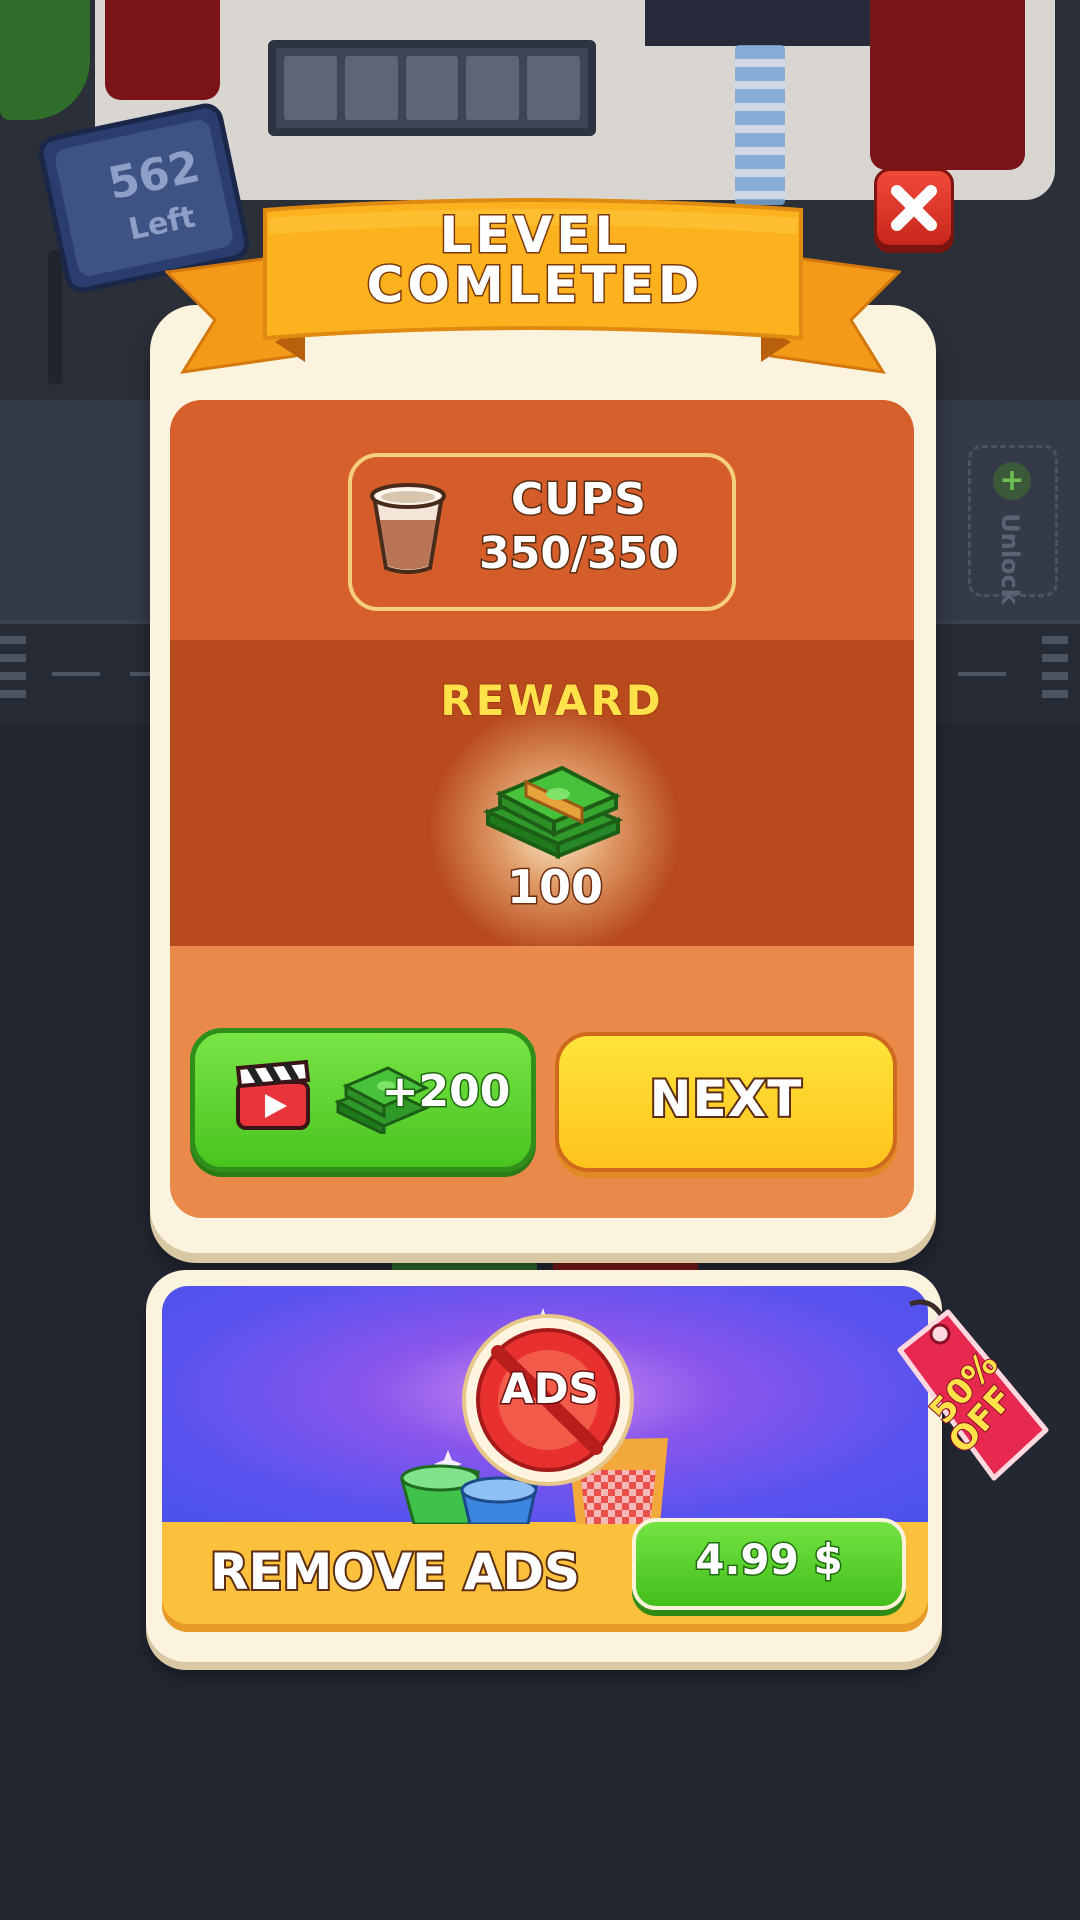 This screenshot has height=1920, width=1080. I want to click on plus-icon: +, so click(1012, 481).